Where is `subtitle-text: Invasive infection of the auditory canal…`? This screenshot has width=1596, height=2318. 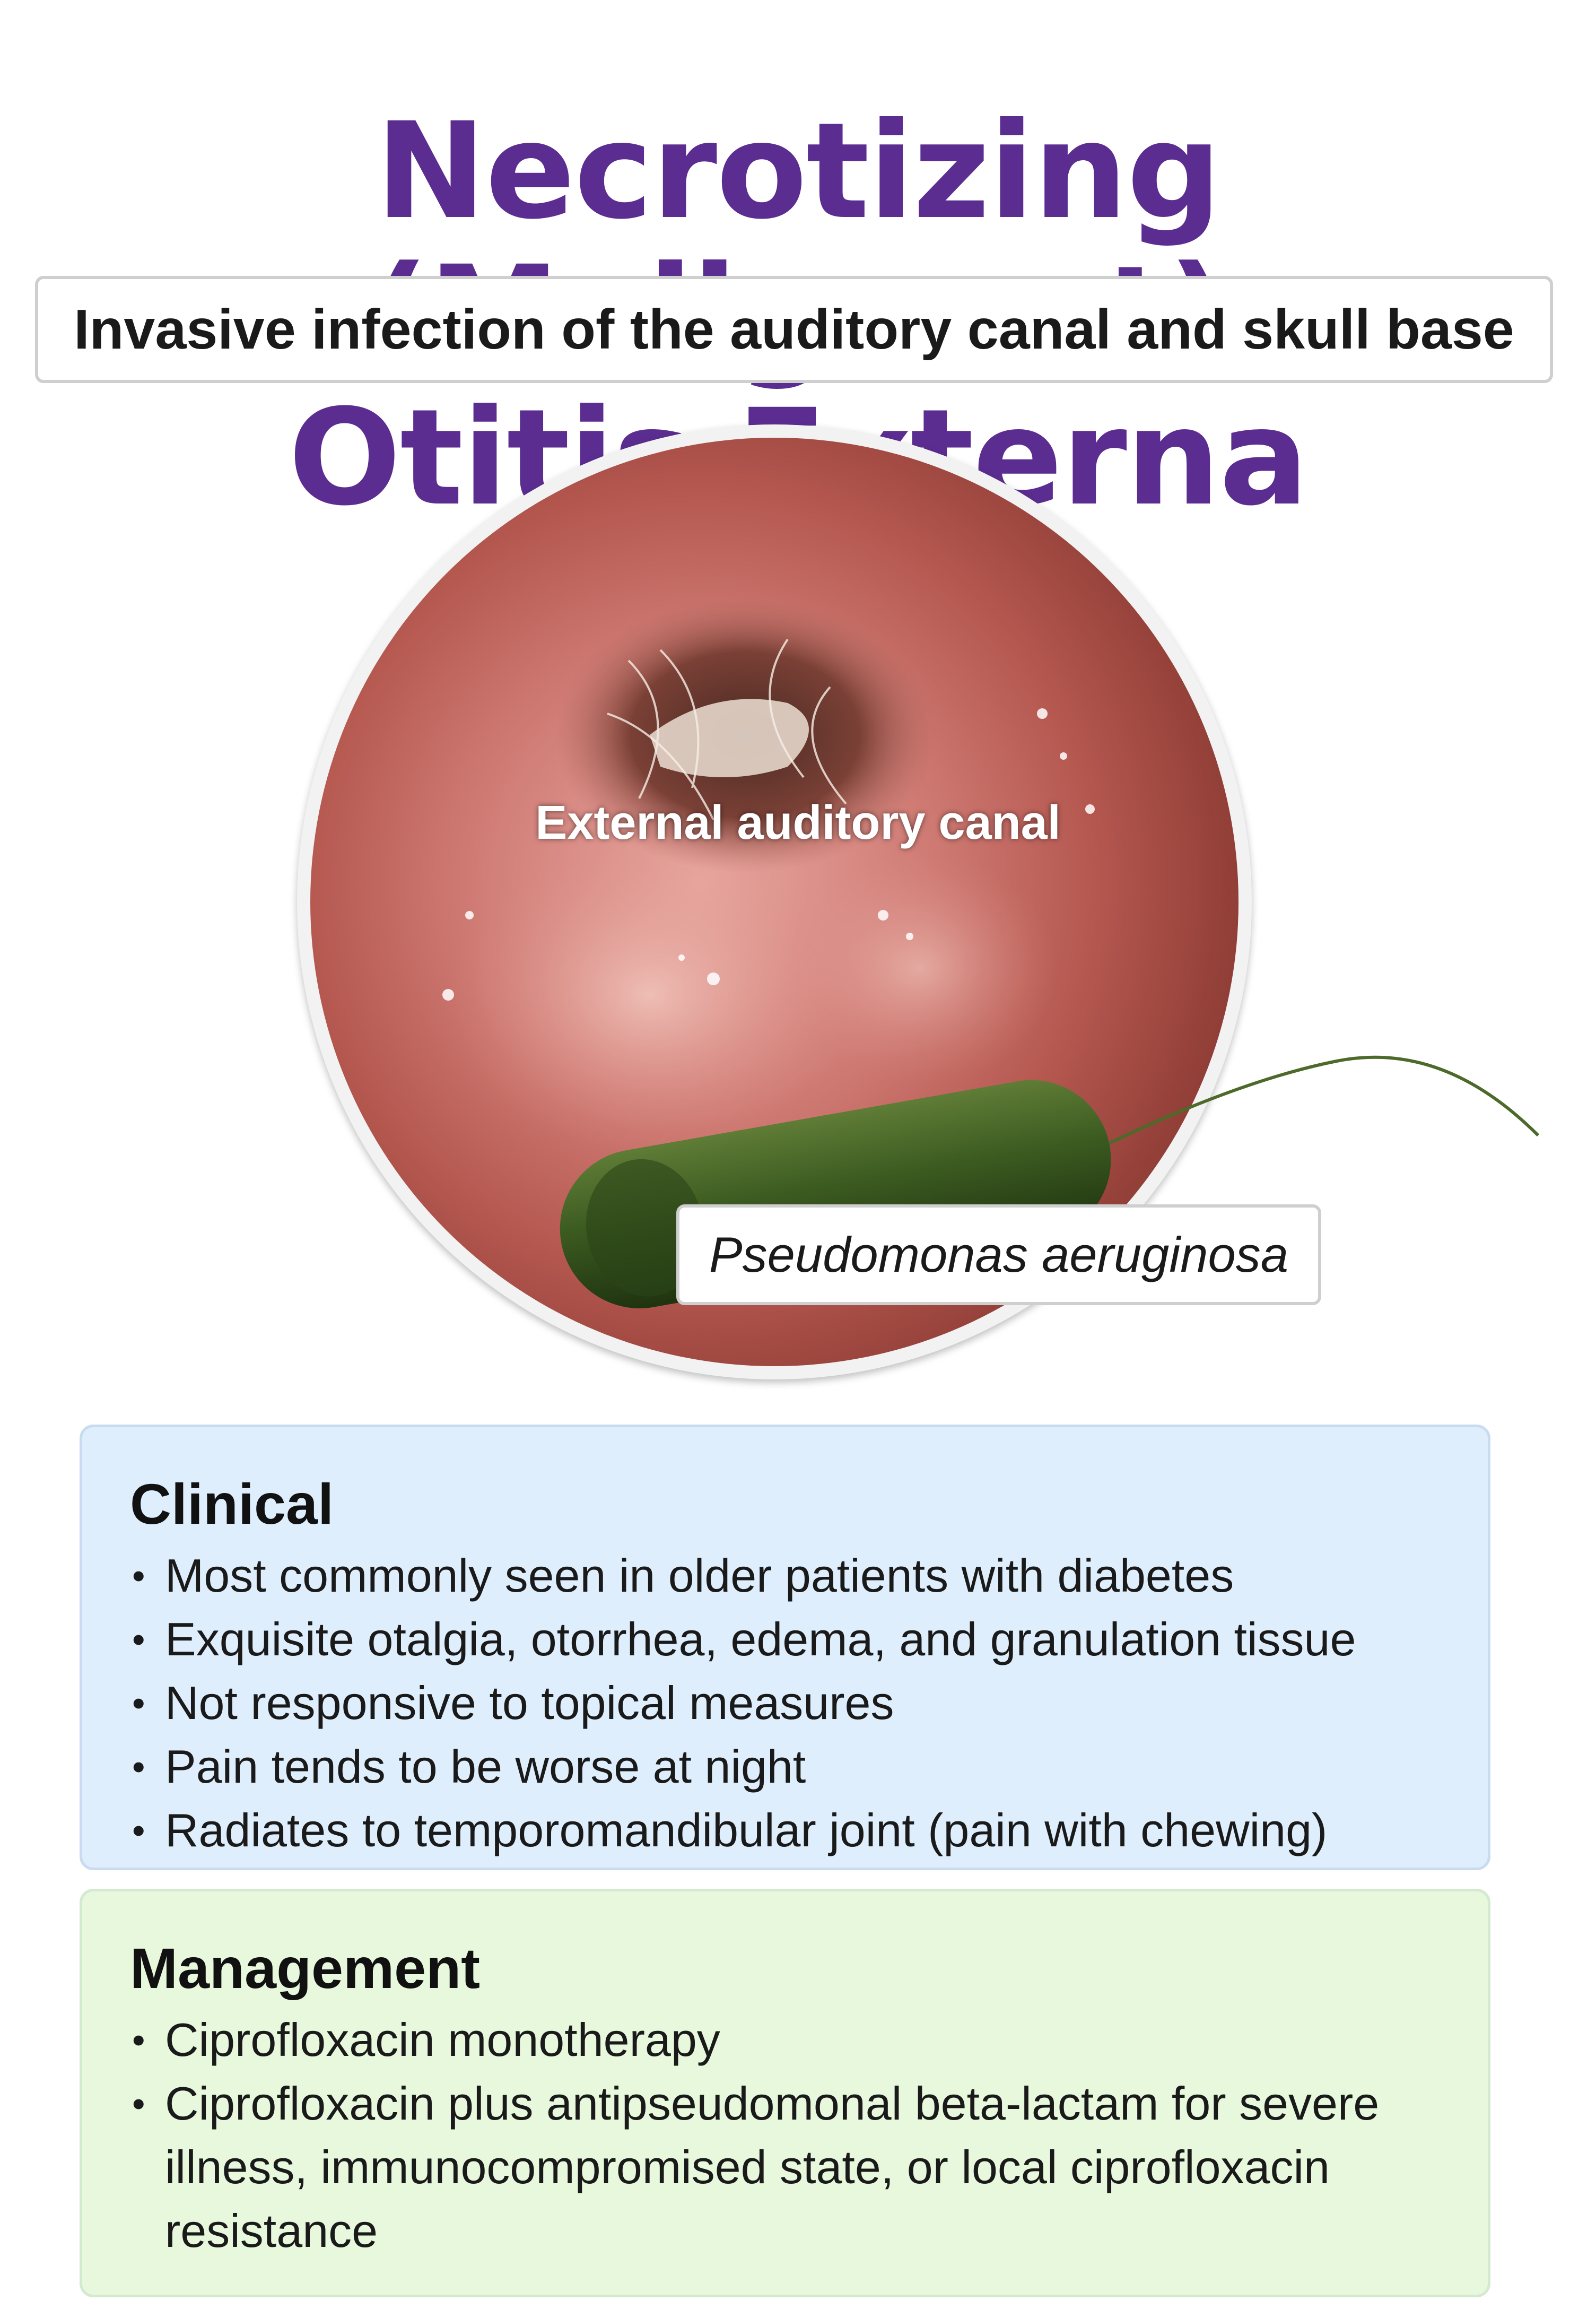
subtitle-text: Invasive infection of the auditory canal… is located at coordinates (794, 329).